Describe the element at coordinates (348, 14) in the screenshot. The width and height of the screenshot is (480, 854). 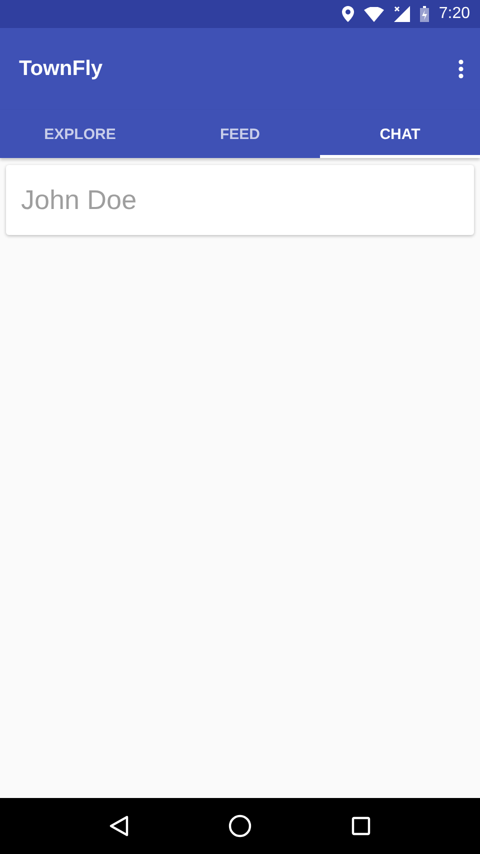
I see `location-icon` at that location.